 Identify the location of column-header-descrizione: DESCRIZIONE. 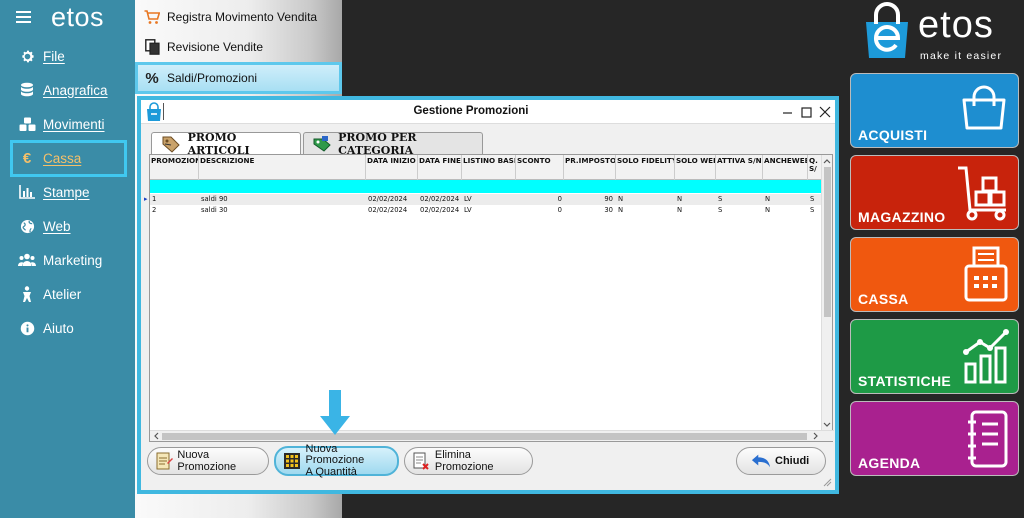
(282, 167).